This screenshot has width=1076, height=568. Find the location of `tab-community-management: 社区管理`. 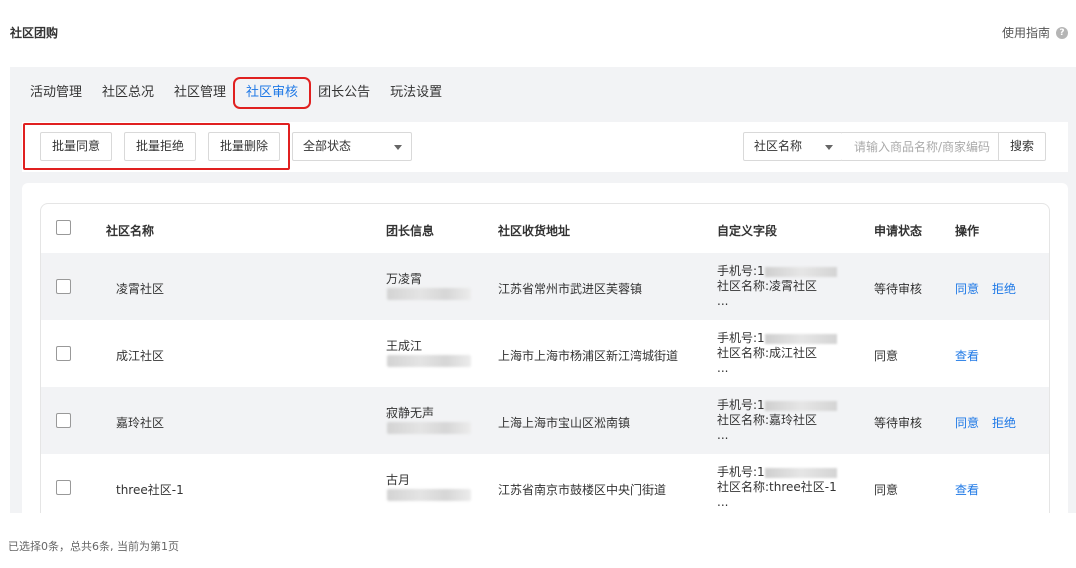

tab-community-management: 社区管理 is located at coordinates (200, 93).